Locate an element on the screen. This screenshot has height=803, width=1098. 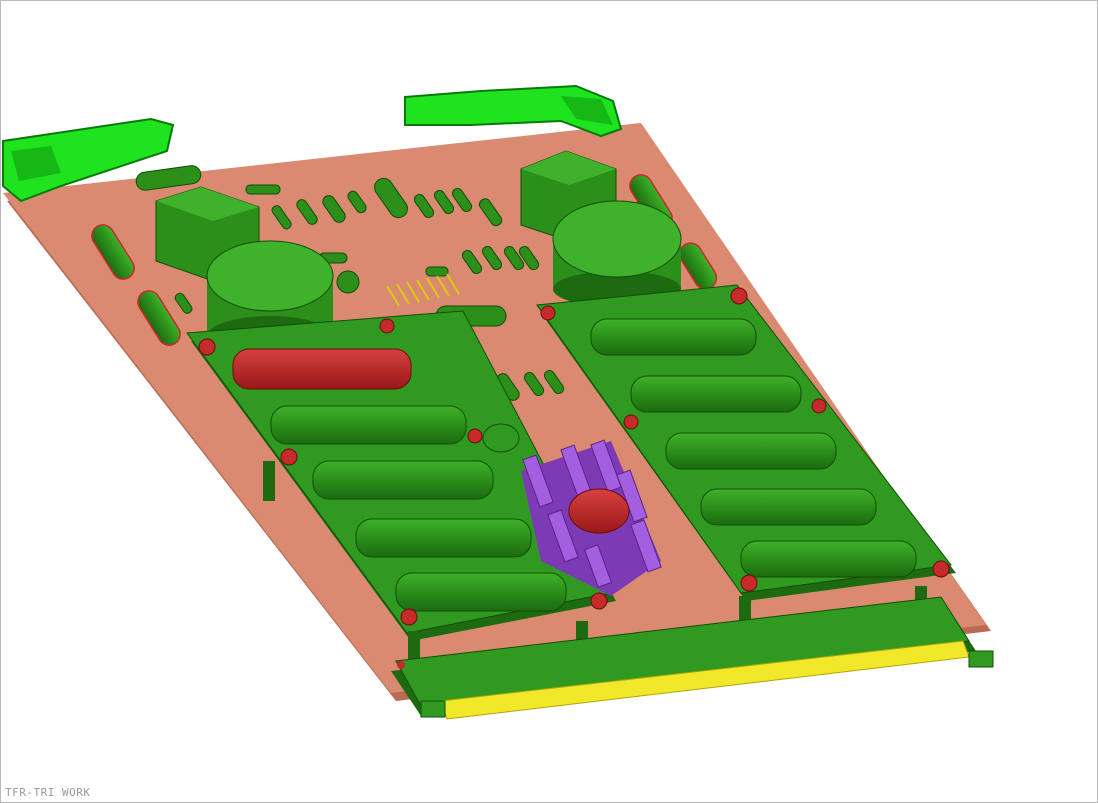
cylinder-right is located at coordinates (617, 253).